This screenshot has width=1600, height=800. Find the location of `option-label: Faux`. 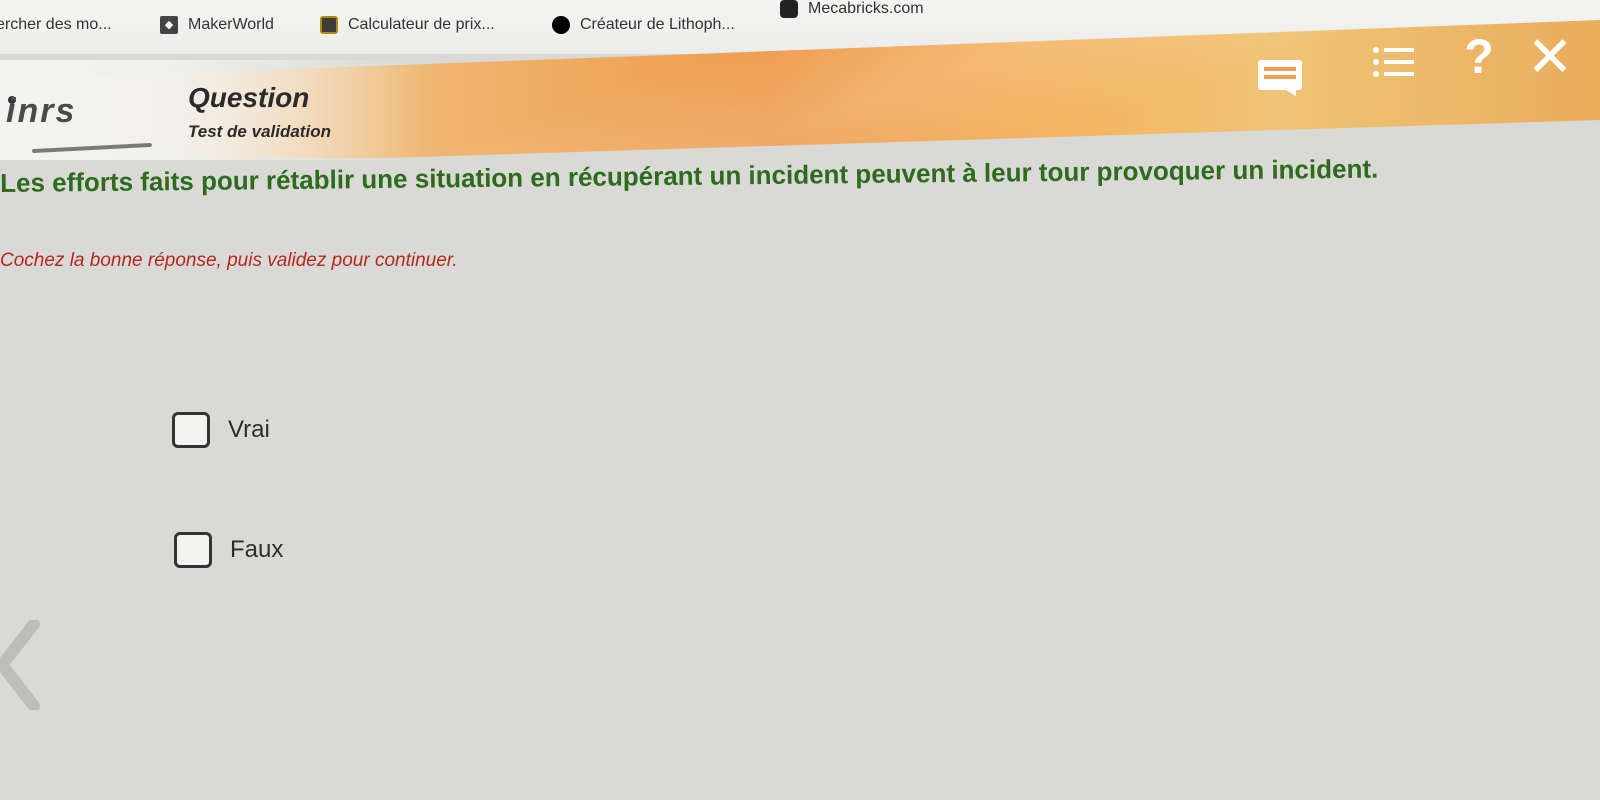

option-label: Faux is located at coordinates (257, 549).